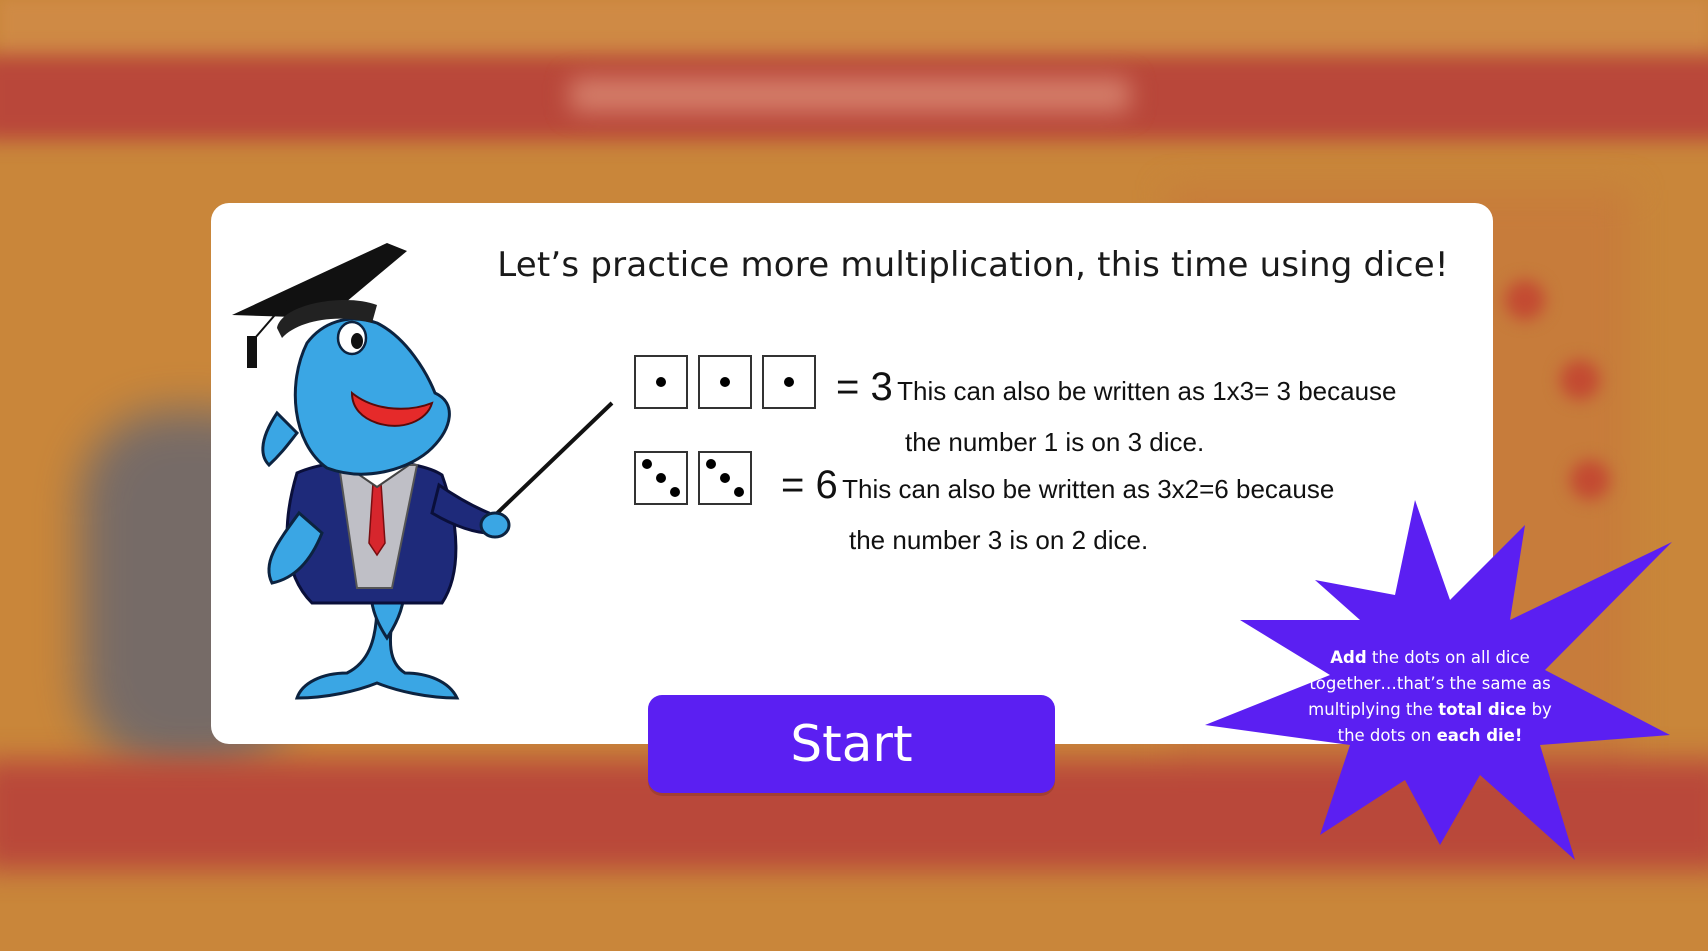 The image size is (1708, 951). Describe the element at coordinates (1482, 709) in the screenshot. I see `tip-text-emphasis: total dice` at that location.